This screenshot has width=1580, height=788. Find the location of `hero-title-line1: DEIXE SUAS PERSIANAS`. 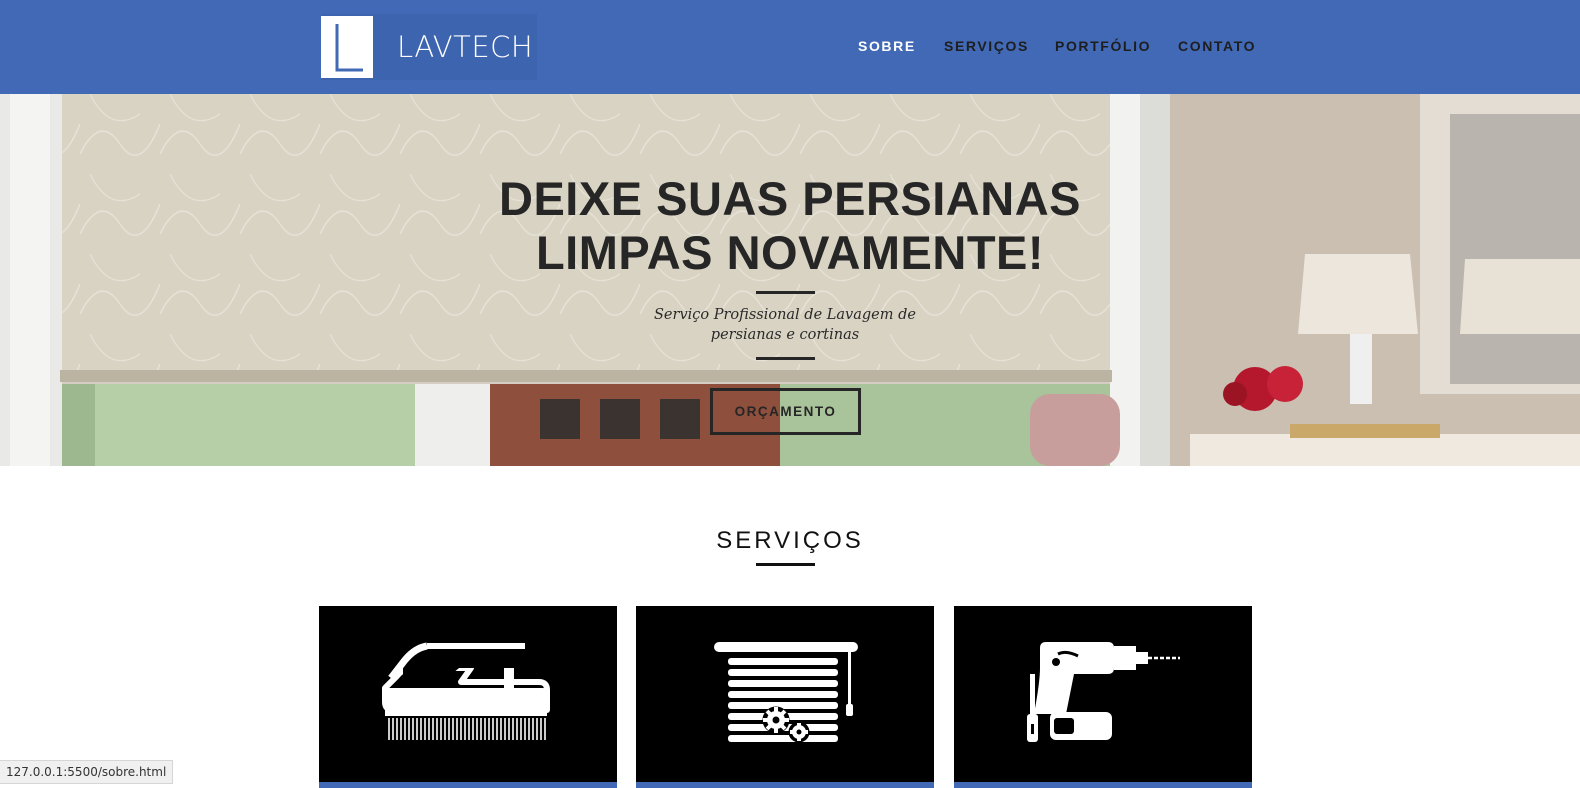

hero-title-line1: DEIXE SUAS PERSIANAS is located at coordinates (790, 198).